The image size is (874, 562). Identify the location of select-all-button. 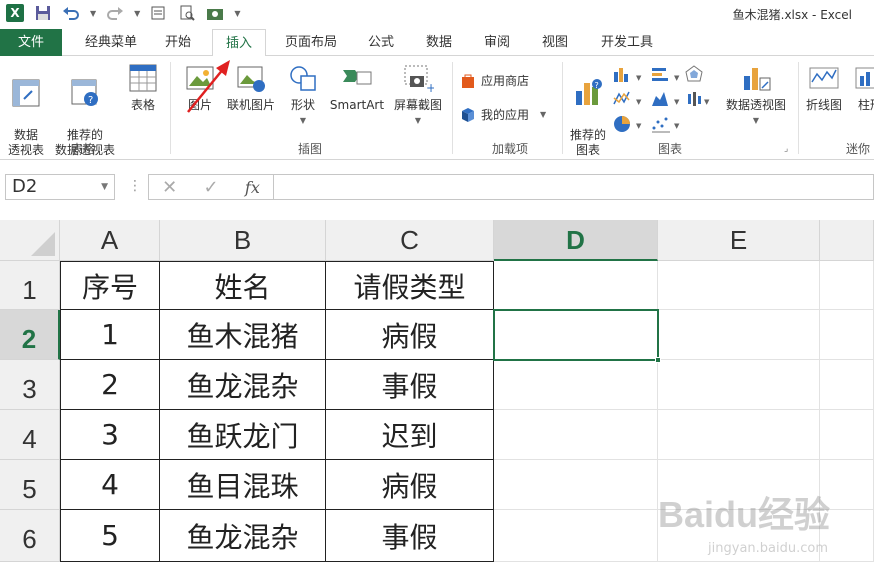
(30, 240).